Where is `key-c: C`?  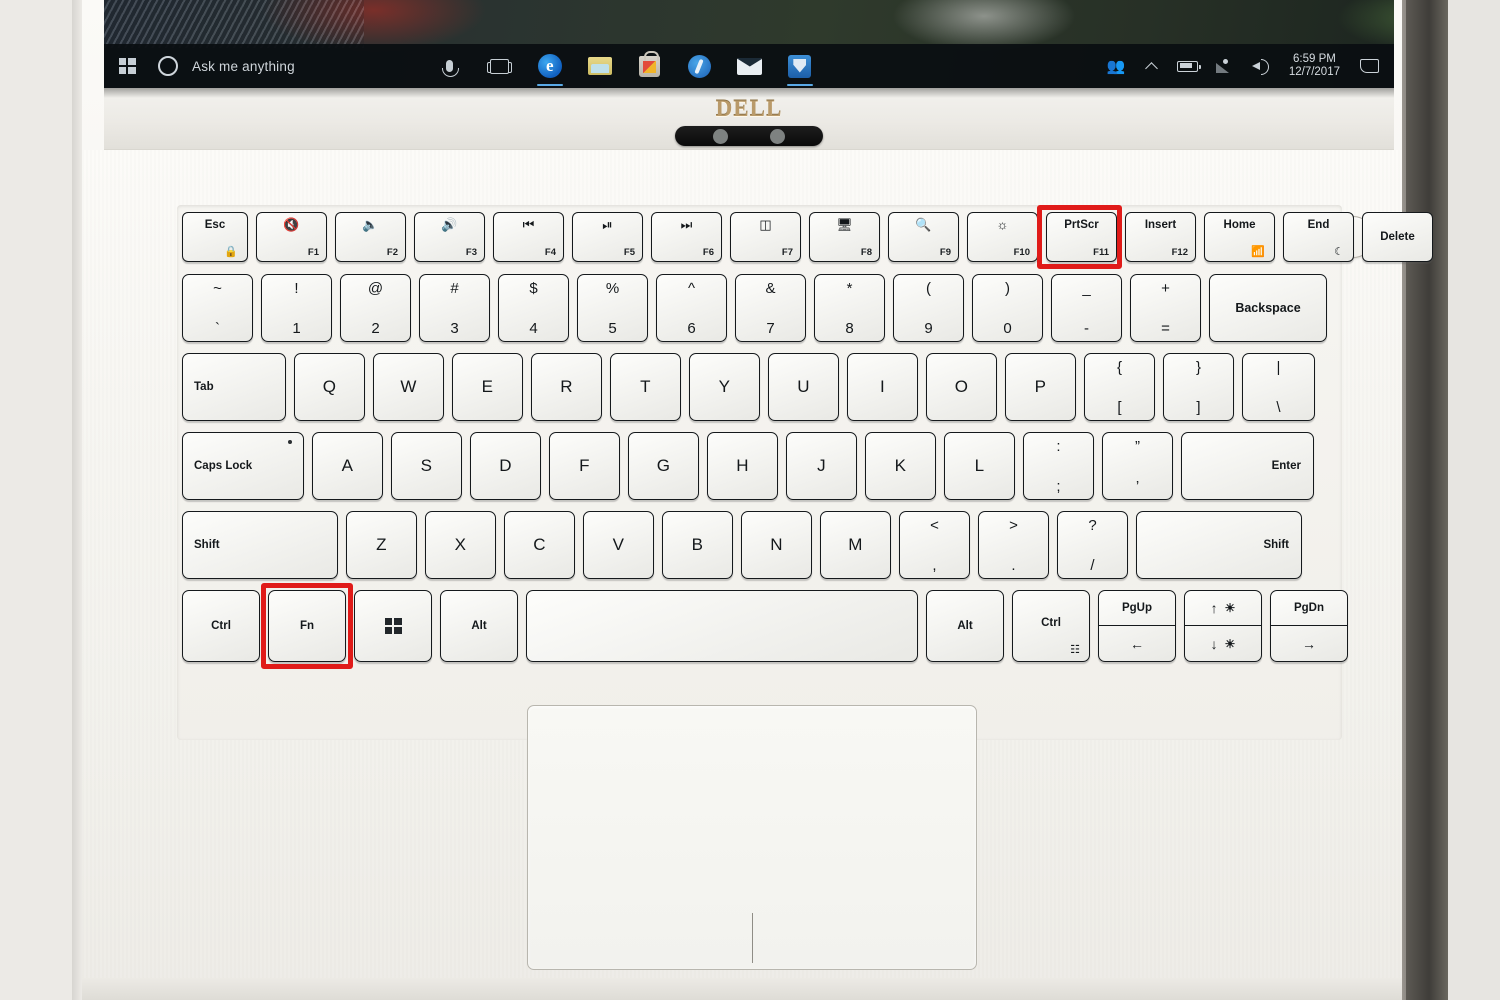 key-c: C is located at coordinates (539, 545).